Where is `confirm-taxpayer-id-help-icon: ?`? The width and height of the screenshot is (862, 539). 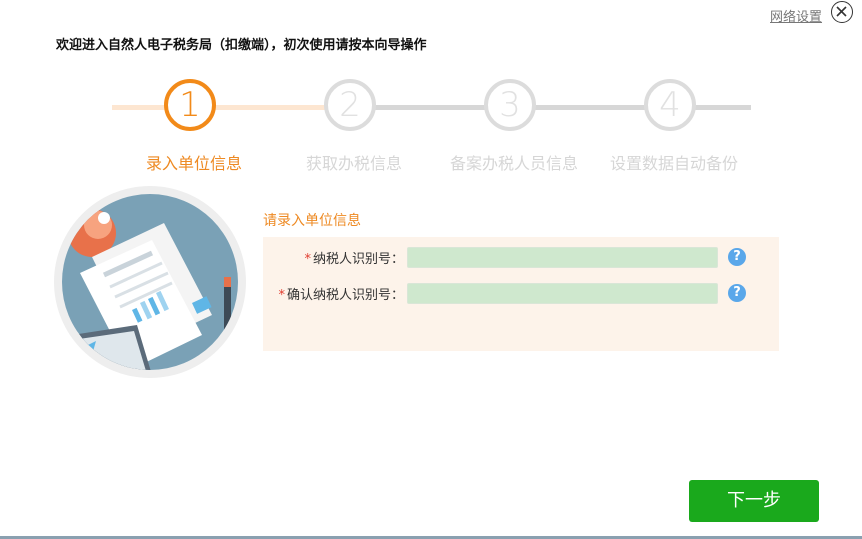 confirm-taxpayer-id-help-icon: ? is located at coordinates (737, 293).